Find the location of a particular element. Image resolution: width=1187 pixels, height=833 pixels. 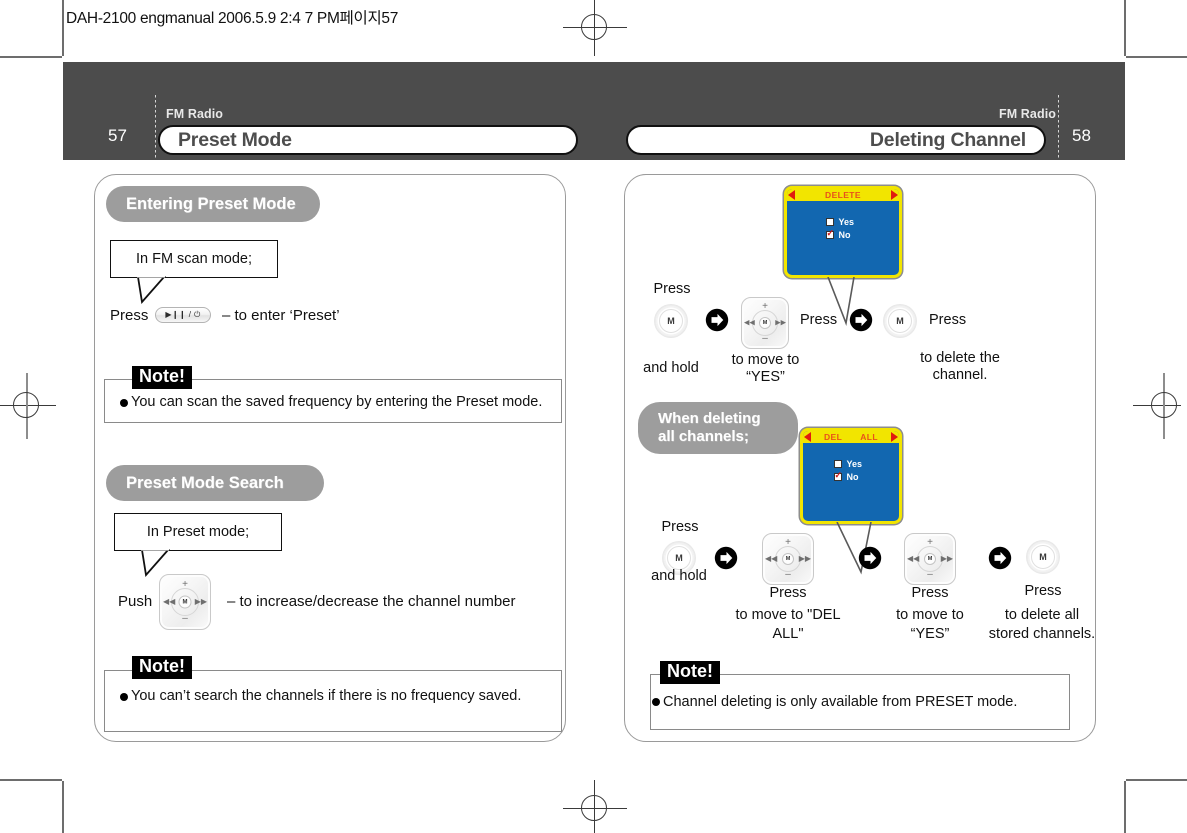

flow2-step2-caption-line2: ALL" is located at coordinates (788, 634).